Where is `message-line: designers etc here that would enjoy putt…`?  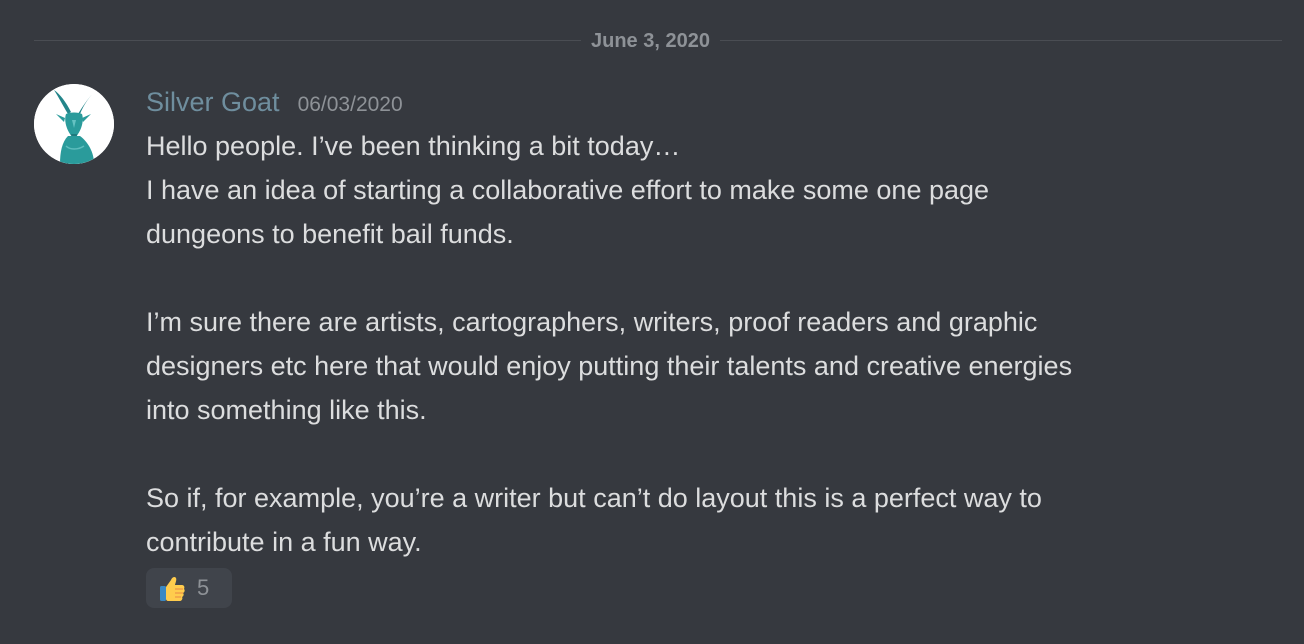 message-line: designers etc here that would enjoy putt… is located at coordinates (609, 366).